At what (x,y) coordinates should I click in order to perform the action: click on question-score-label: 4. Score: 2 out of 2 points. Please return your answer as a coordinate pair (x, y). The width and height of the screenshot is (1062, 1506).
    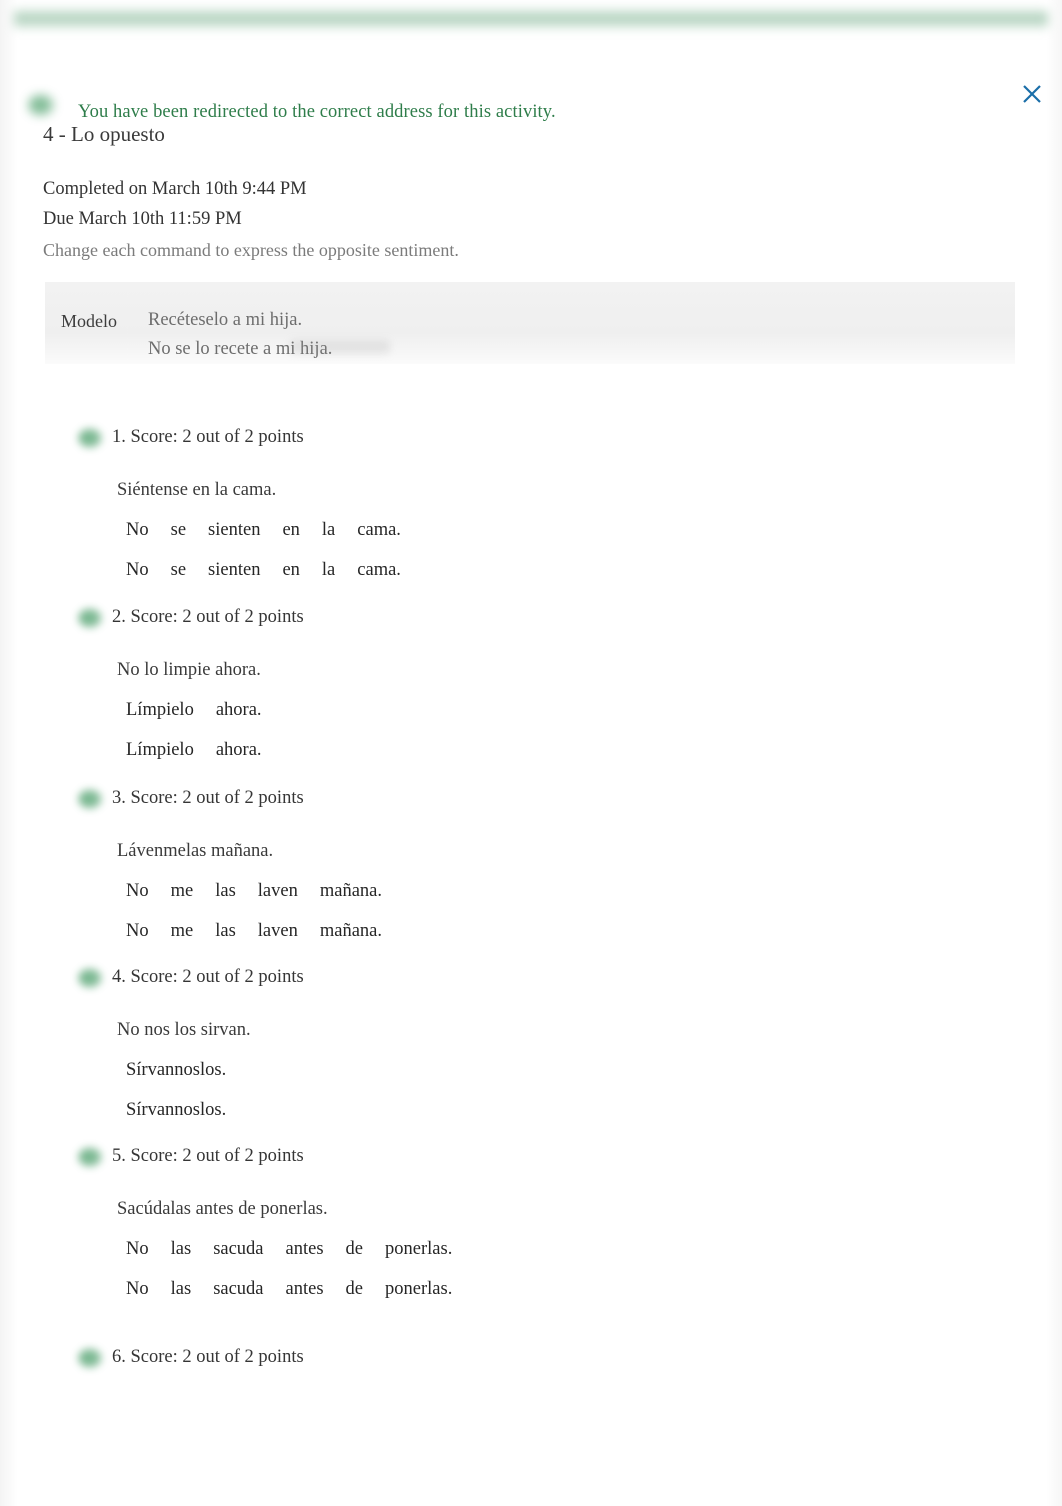
    Looking at the image, I should click on (208, 977).